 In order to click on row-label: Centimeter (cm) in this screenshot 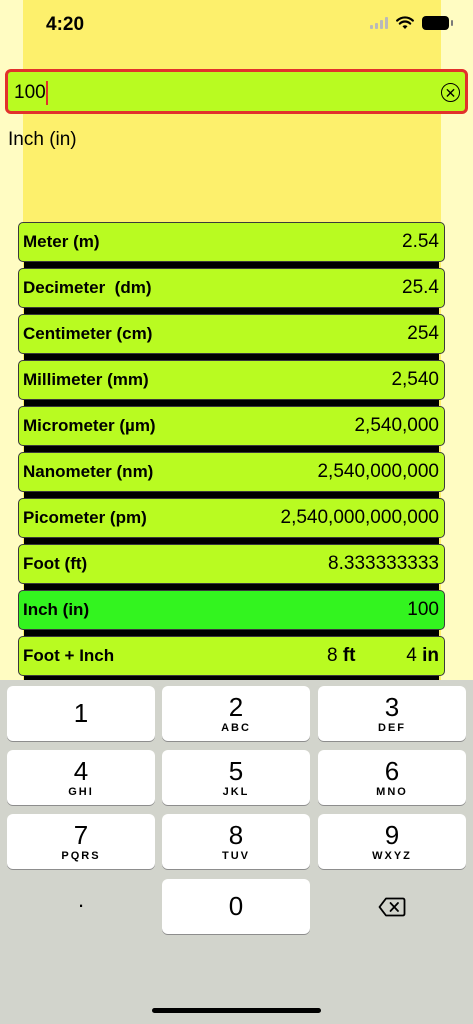, I will do `click(88, 333)`.